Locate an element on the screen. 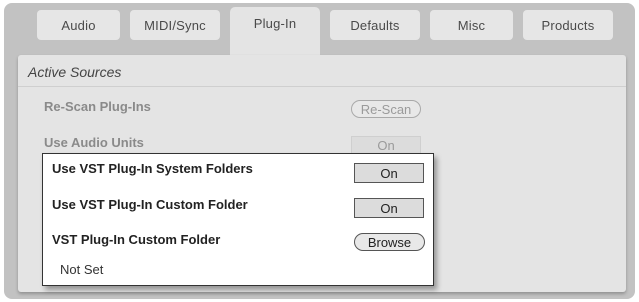 The height and width of the screenshot is (302, 639). tab-defaults: Defaults is located at coordinates (375, 25).